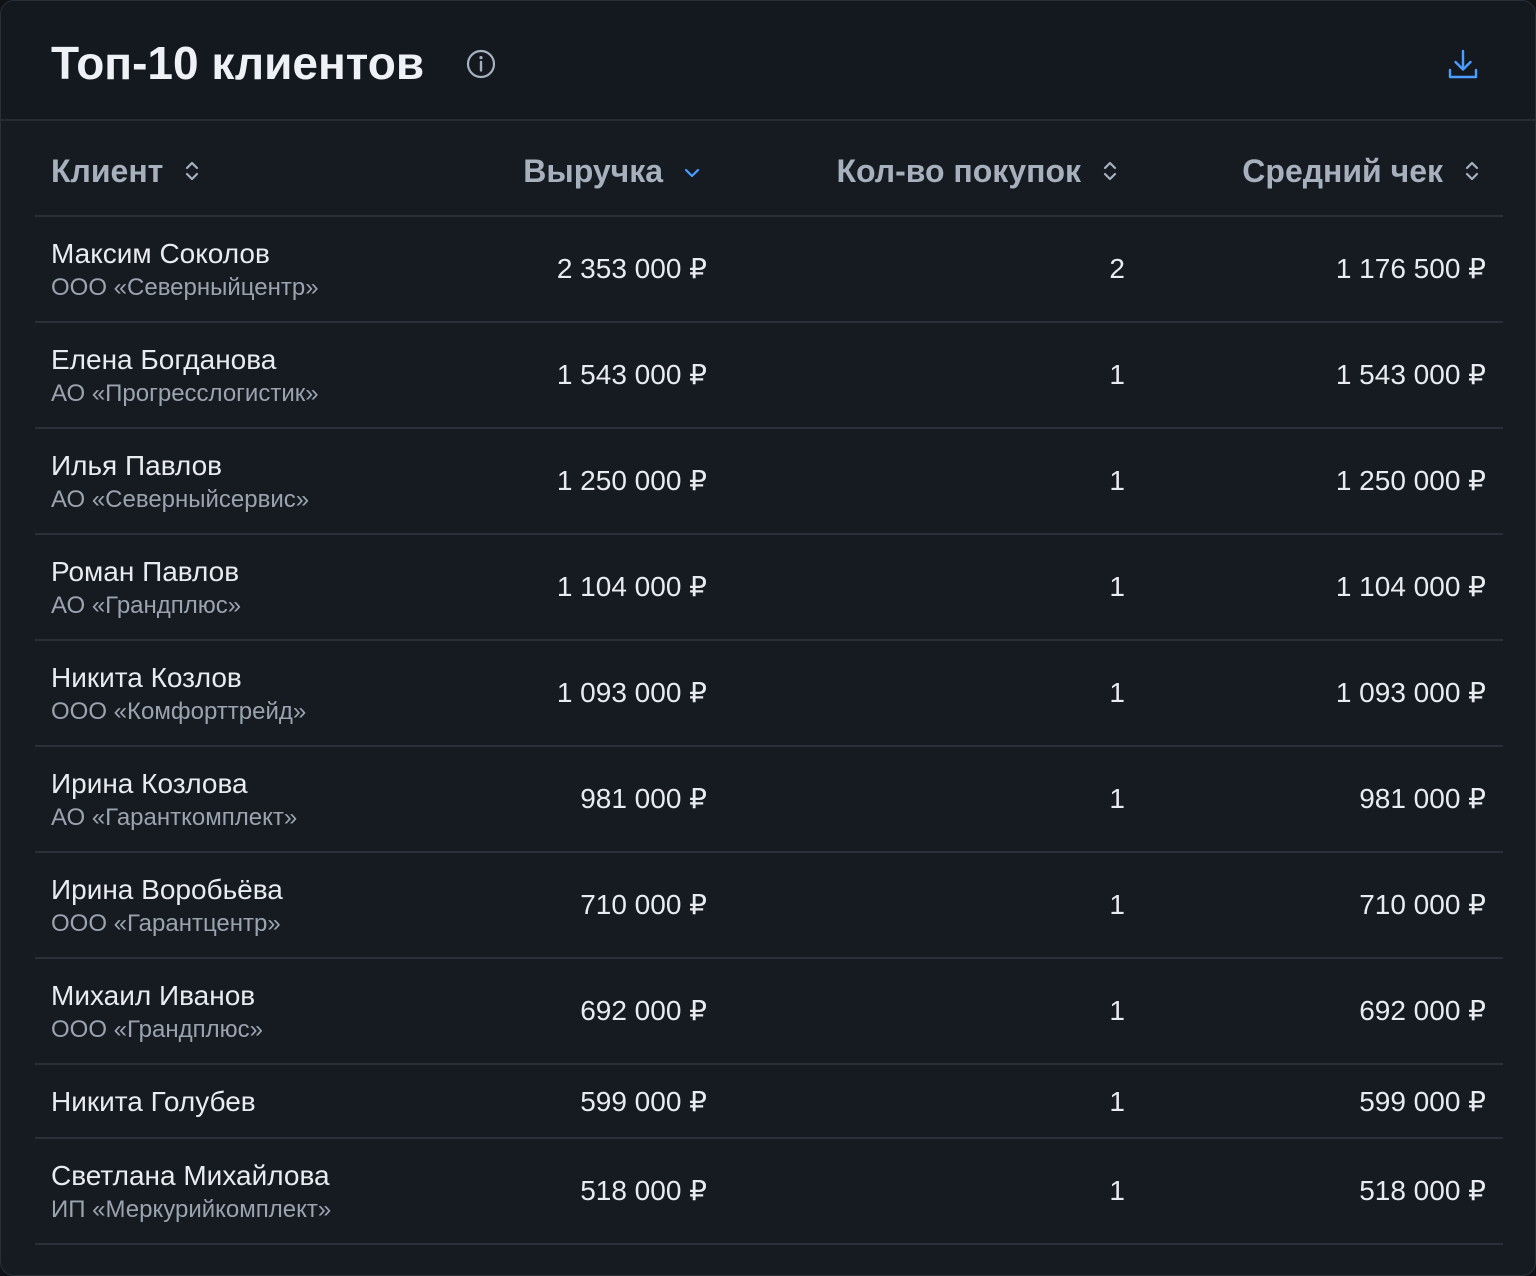 This screenshot has width=1536, height=1276. What do you see at coordinates (1410, 374) in the screenshot?
I see `avg-check-cell: 1 543 000 ₽` at bounding box center [1410, 374].